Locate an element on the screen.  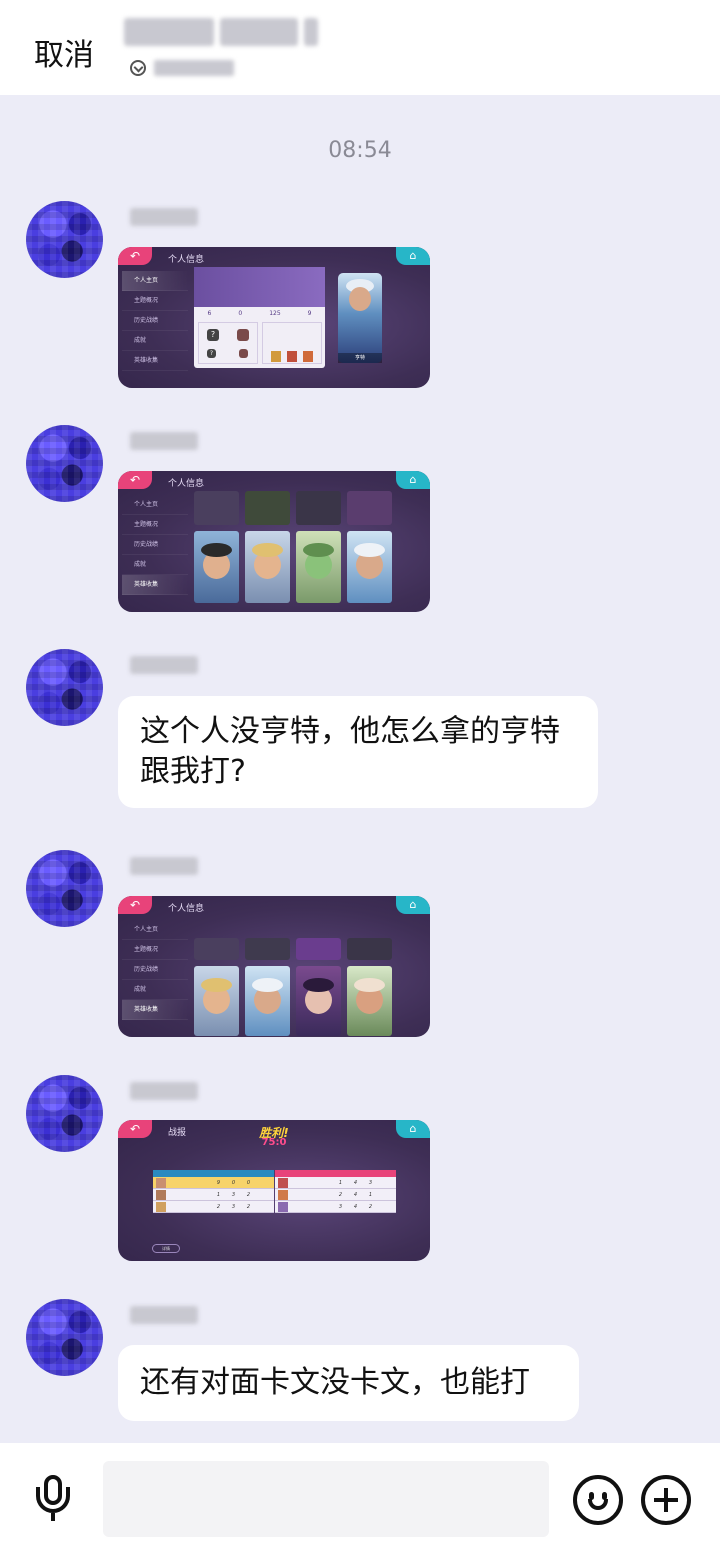
message-input is located at coordinates (326, 1499).